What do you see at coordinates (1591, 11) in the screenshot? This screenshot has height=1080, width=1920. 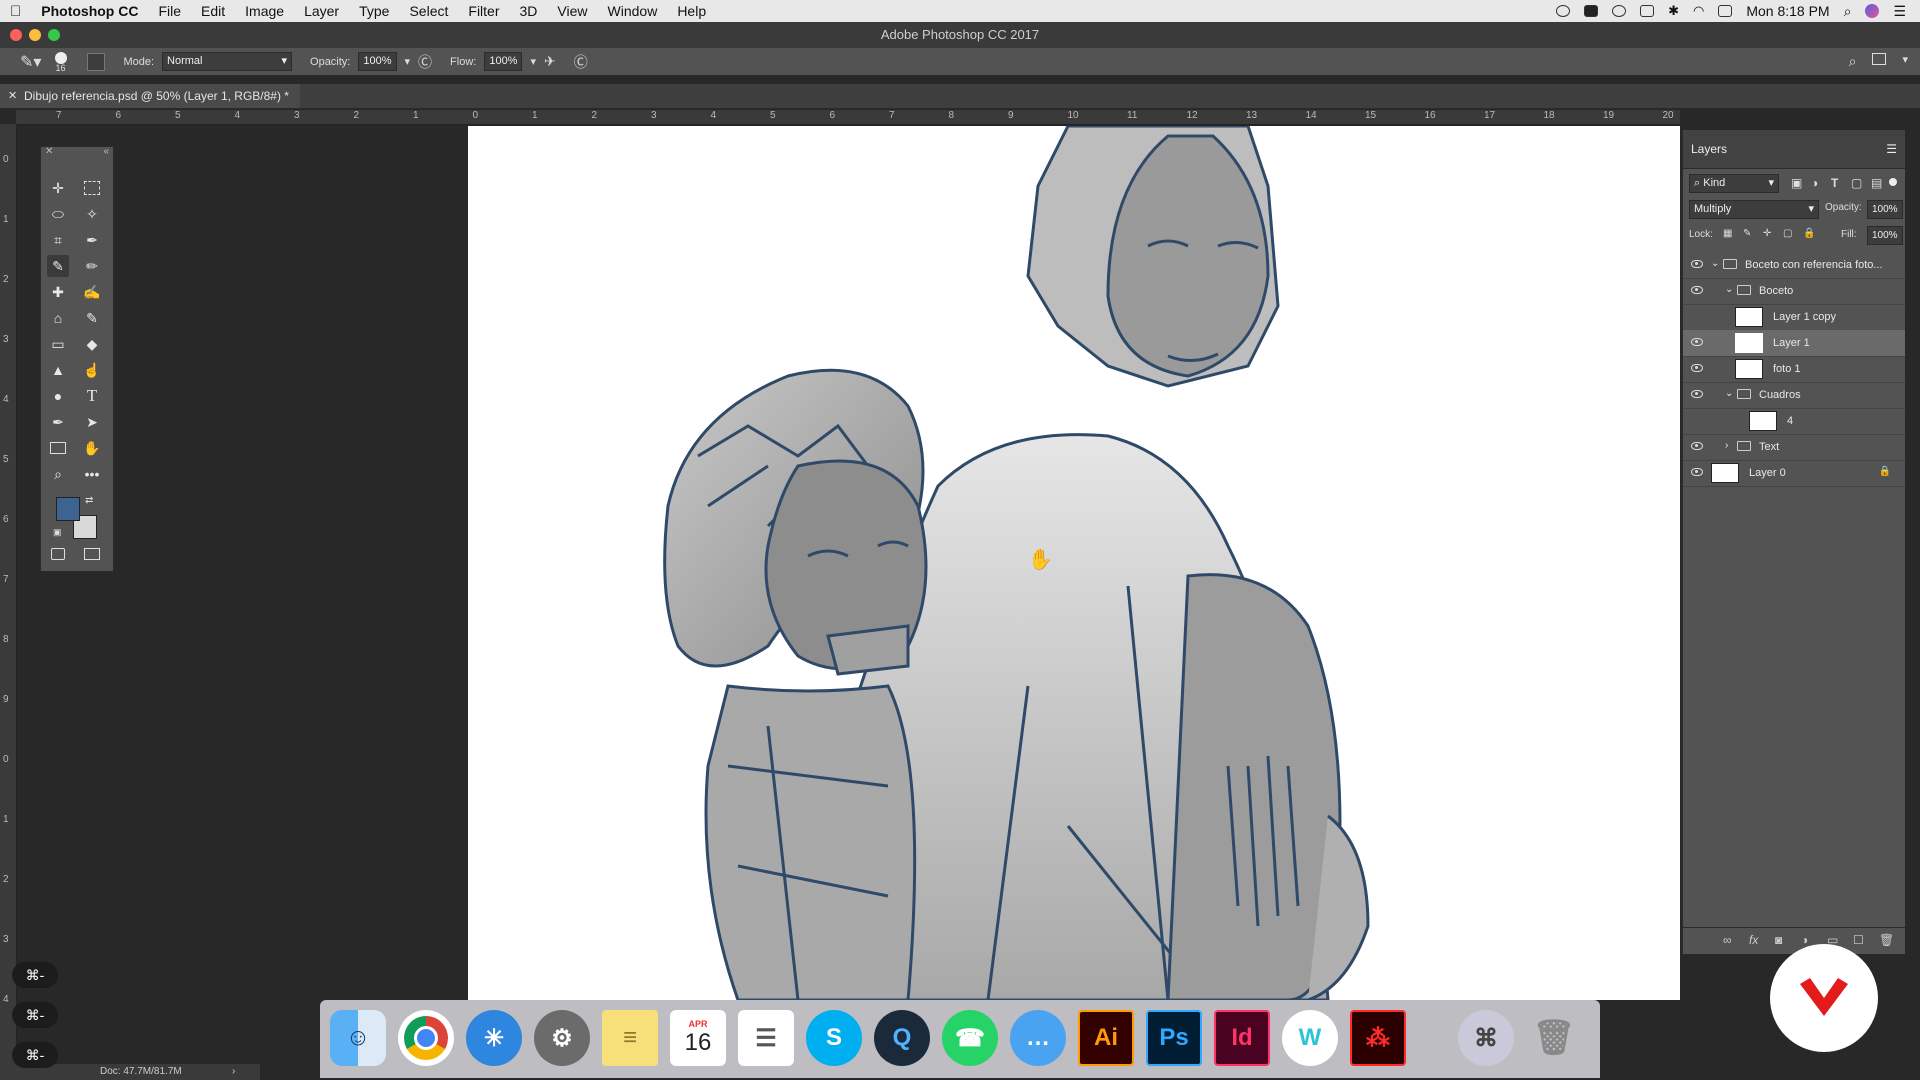 I see `command-icon` at bounding box center [1591, 11].